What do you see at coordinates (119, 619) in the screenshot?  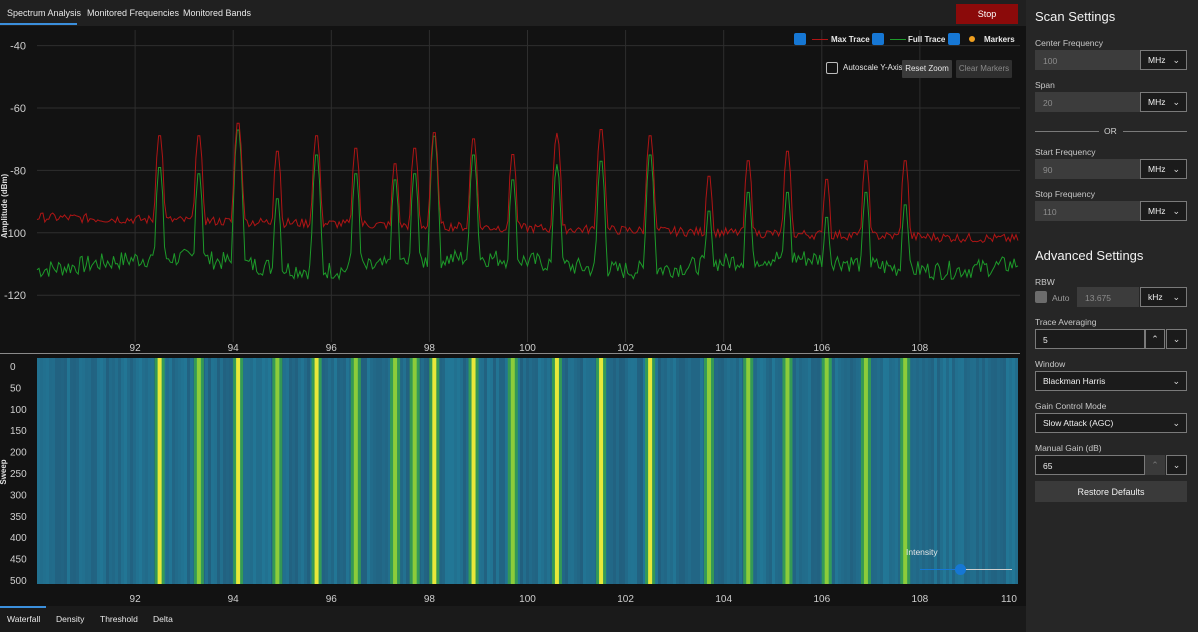 I see `tab-threshold: Threshold` at bounding box center [119, 619].